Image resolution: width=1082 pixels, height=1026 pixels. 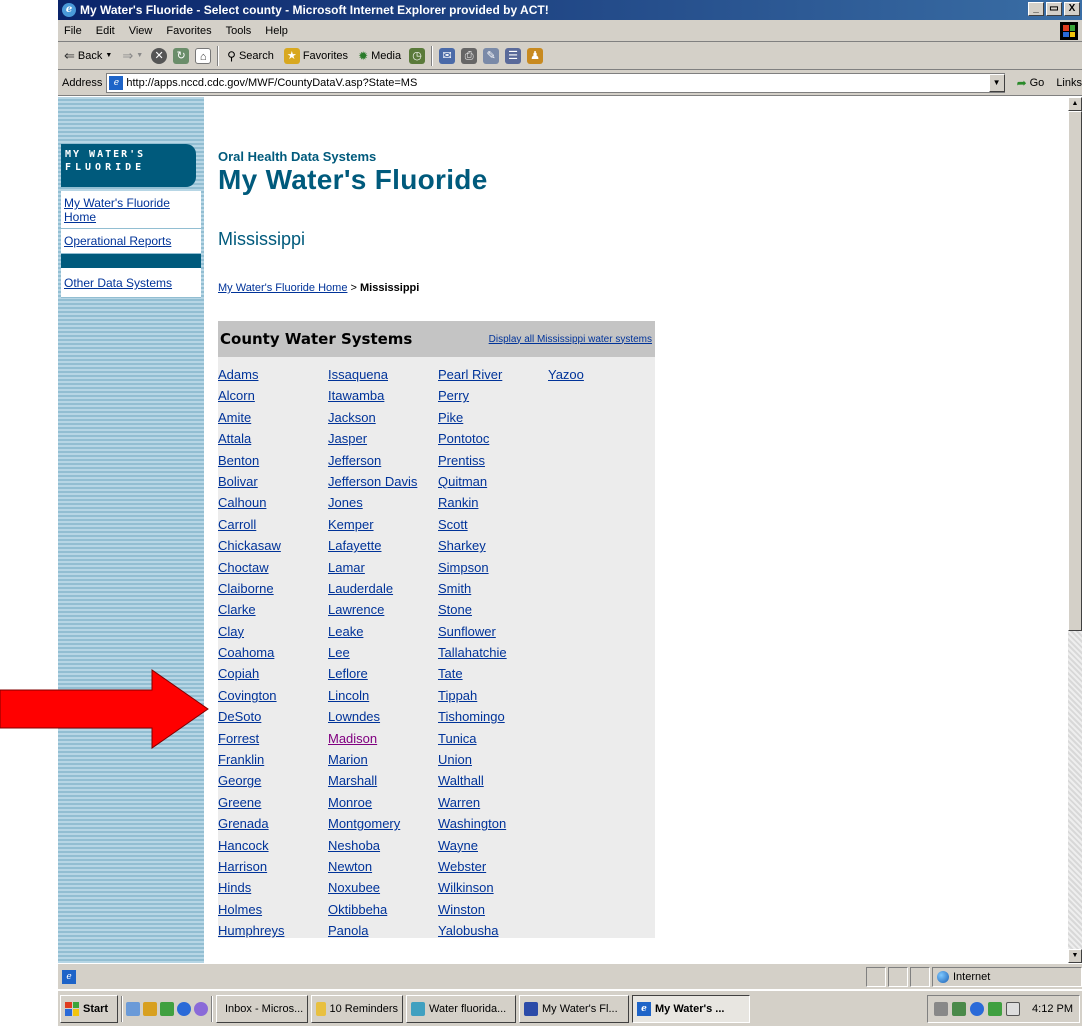 What do you see at coordinates (273, 438) in the screenshot?
I see `county-link: Attala` at bounding box center [273, 438].